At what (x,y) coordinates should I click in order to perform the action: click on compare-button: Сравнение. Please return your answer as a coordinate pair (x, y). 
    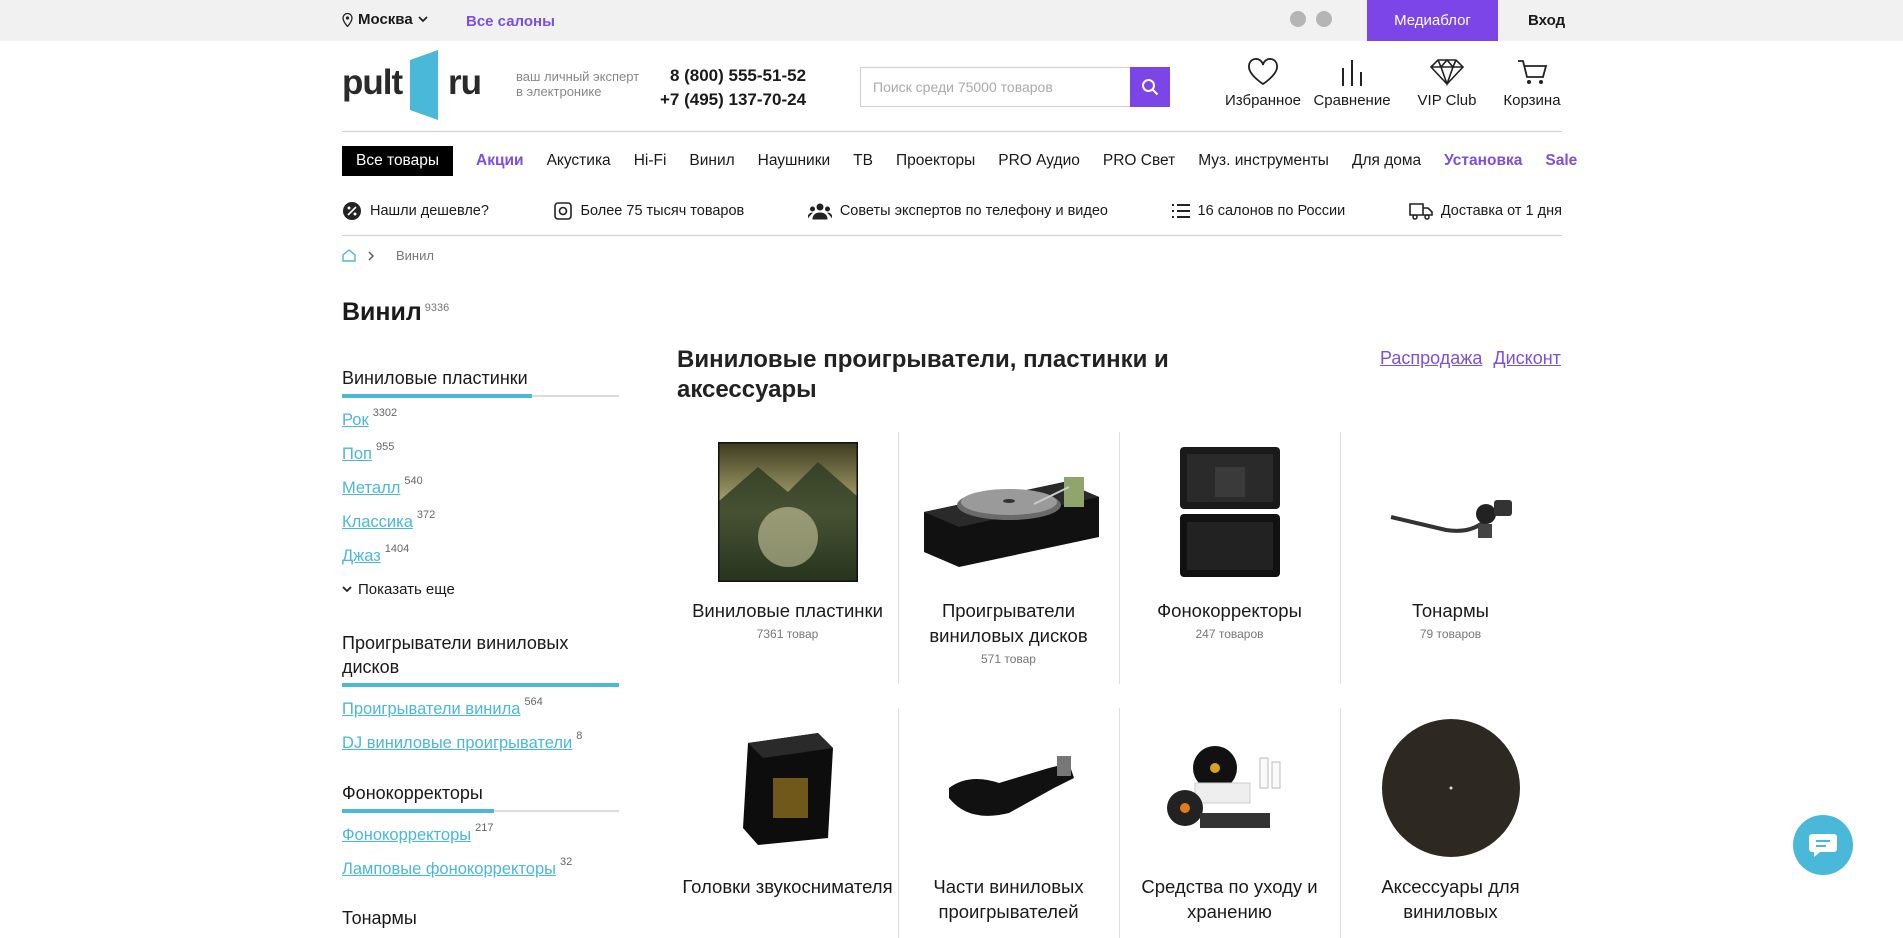
    Looking at the image, I should click on (1352, 83).